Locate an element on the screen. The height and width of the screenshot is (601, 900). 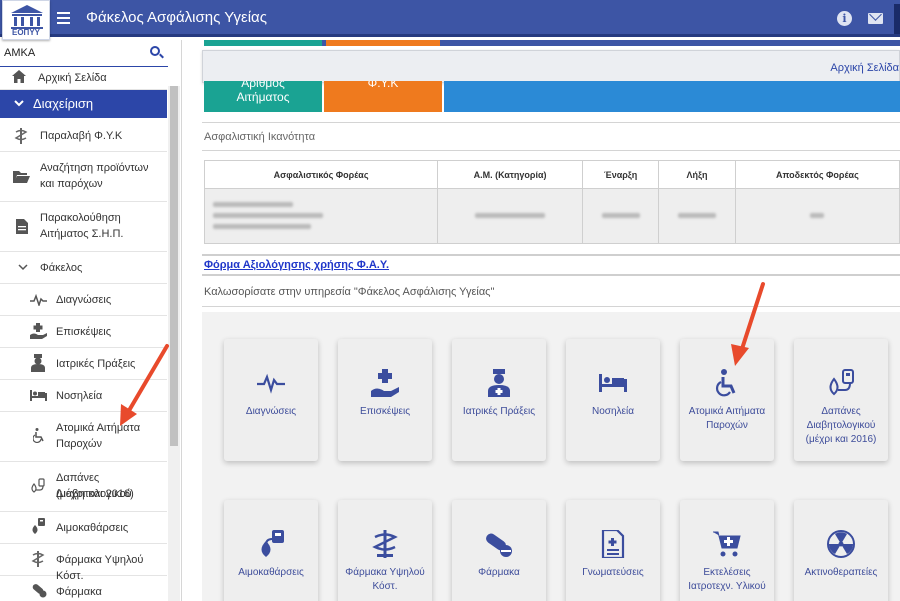
tile-visits: Επισκέψεις is located at coordinates (385, 400).